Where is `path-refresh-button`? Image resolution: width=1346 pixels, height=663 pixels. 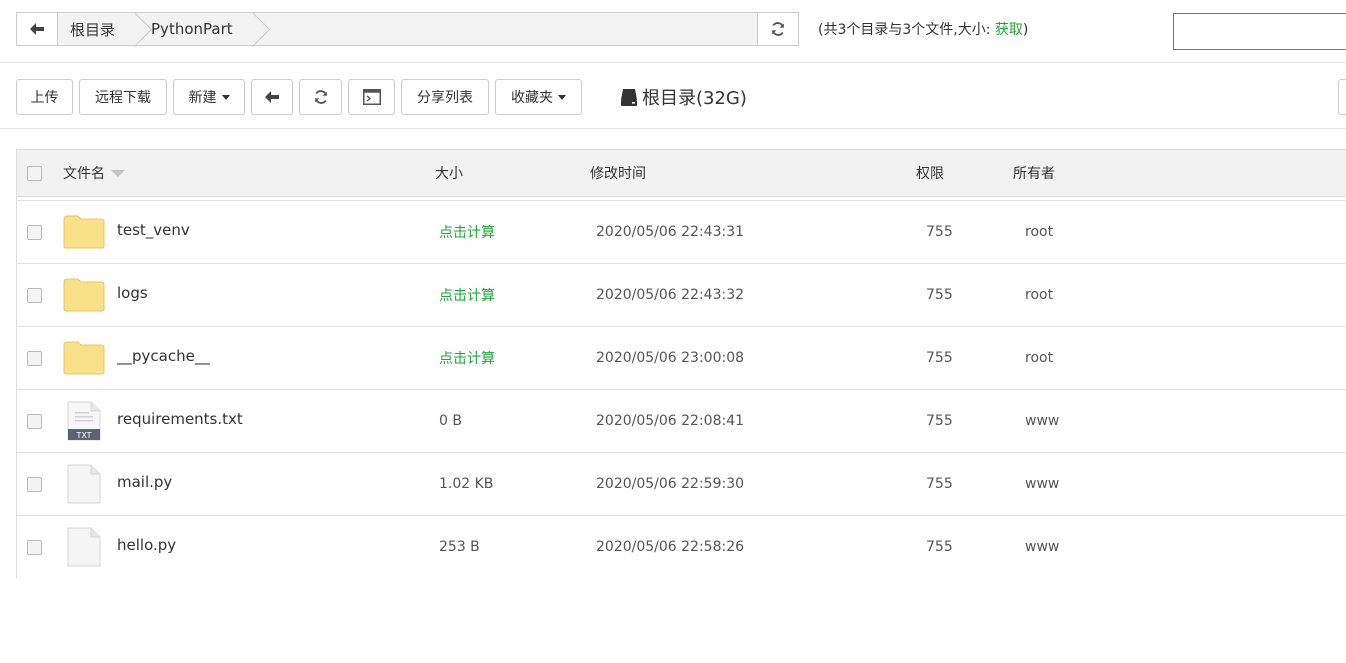 path-refresh-button is located at coordinates (777, 29).